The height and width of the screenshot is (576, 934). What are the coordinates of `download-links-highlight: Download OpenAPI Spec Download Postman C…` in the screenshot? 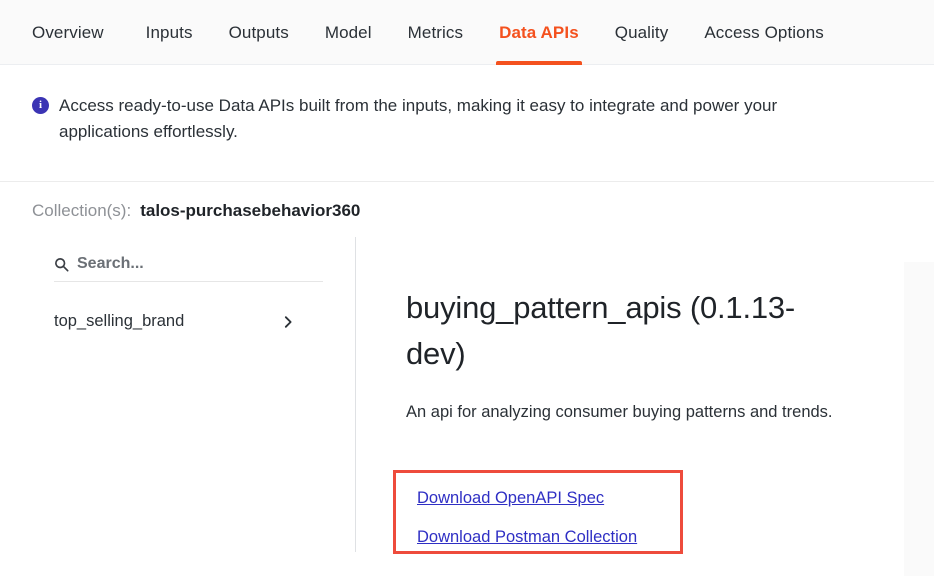 It's located at (538, 512).